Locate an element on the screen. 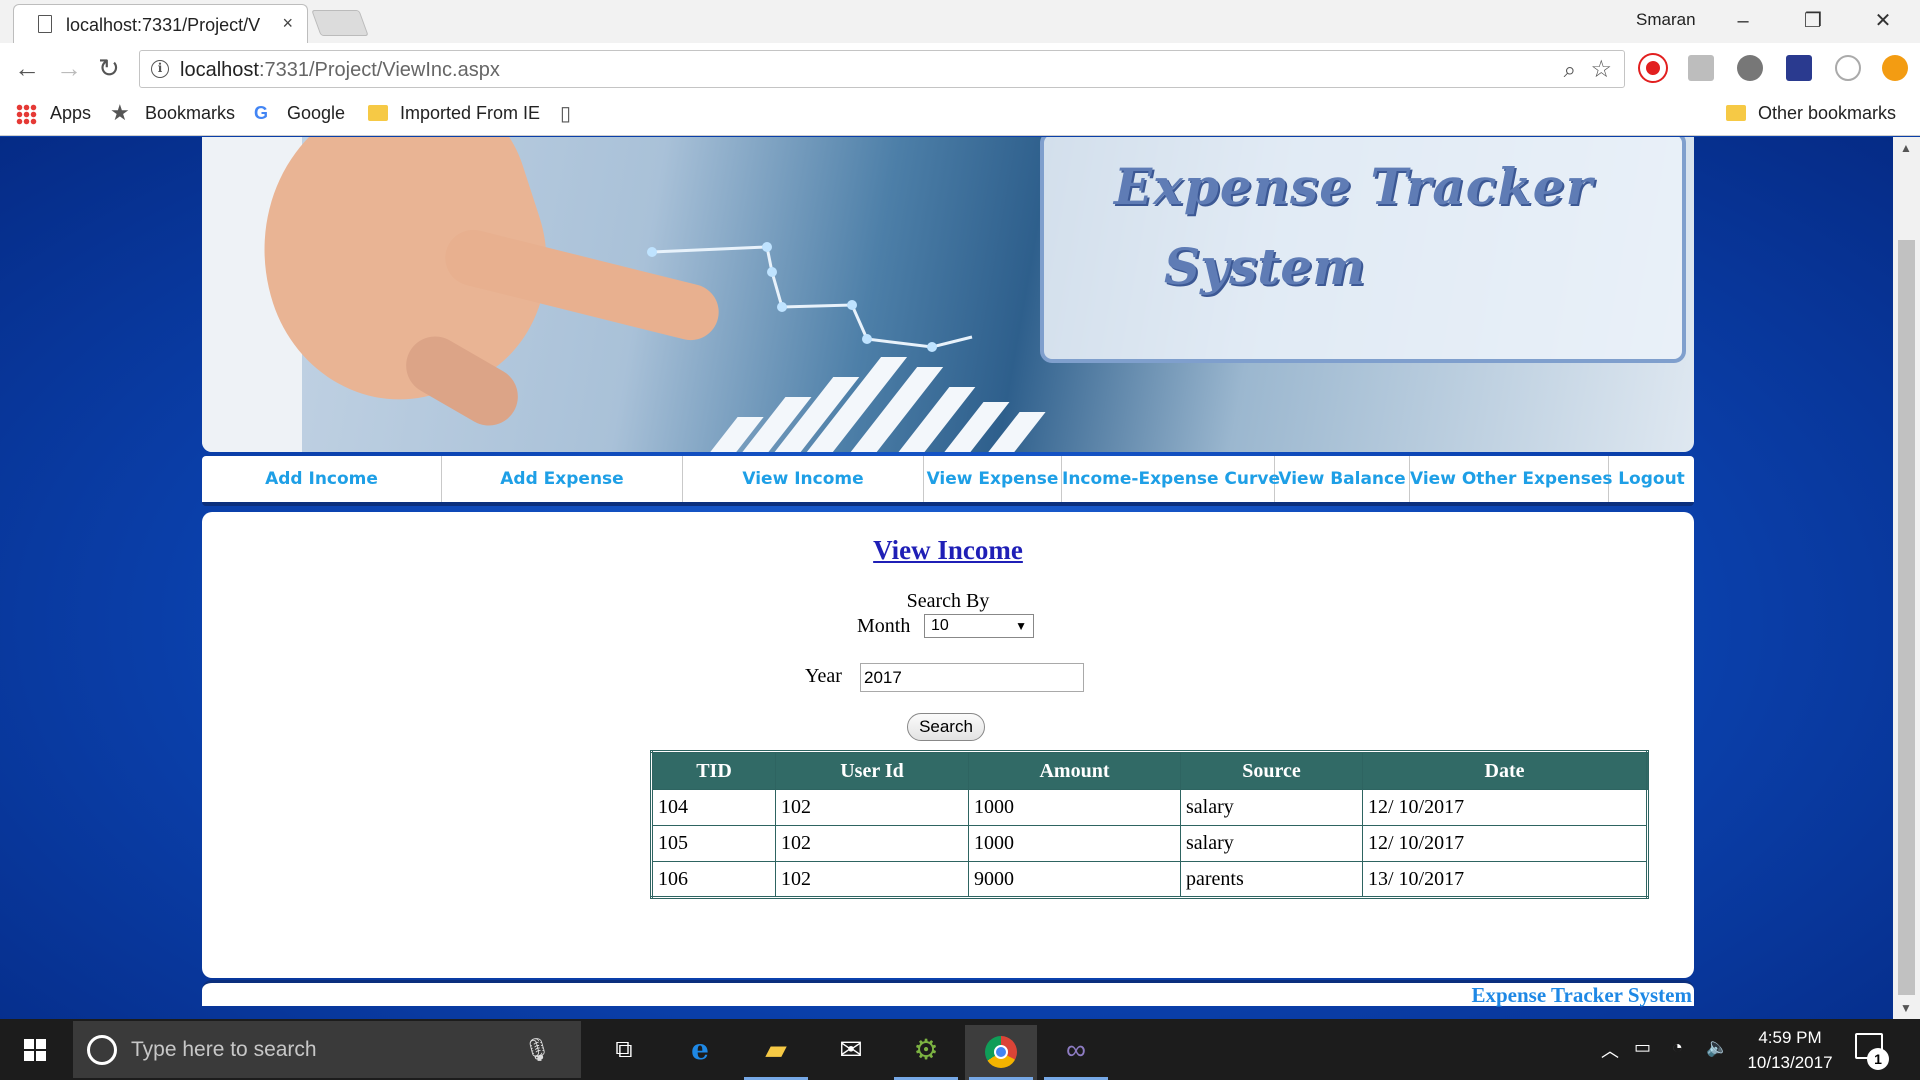  film-extension-icon is located at coordinates (1750, 68).